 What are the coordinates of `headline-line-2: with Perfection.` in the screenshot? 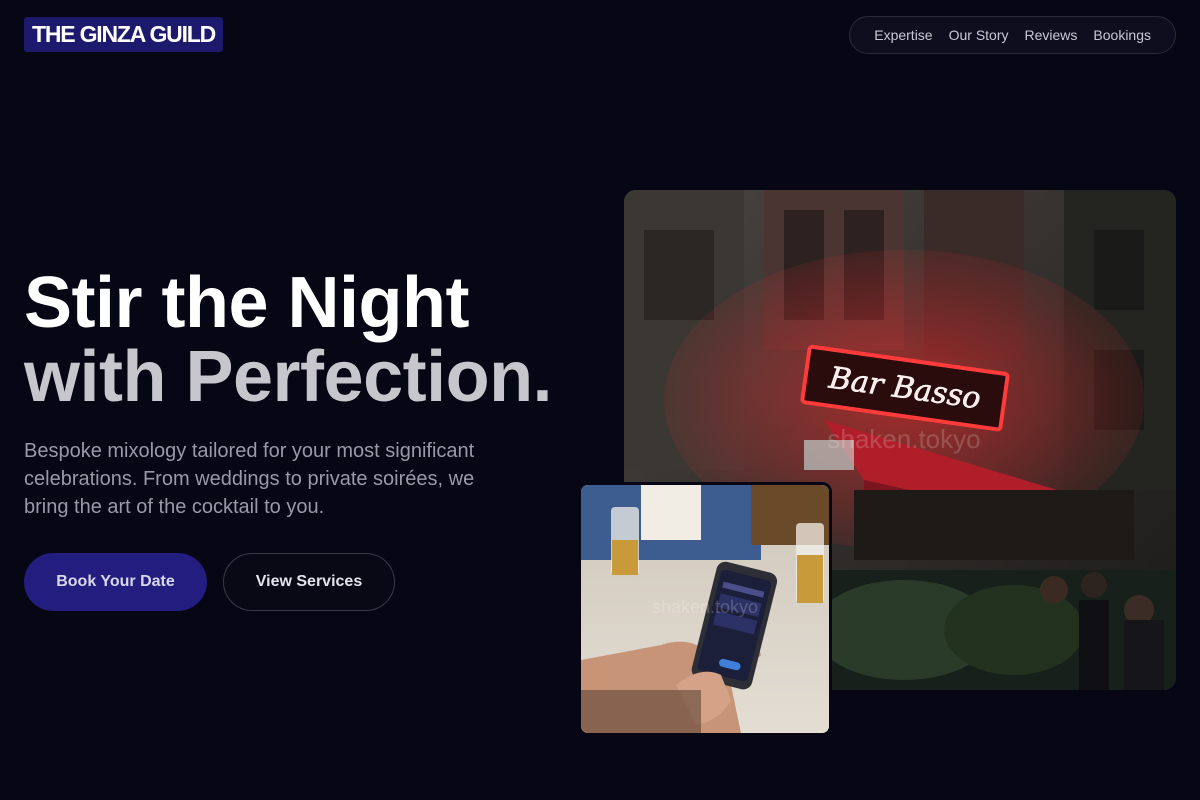 It's located at (288, 377).